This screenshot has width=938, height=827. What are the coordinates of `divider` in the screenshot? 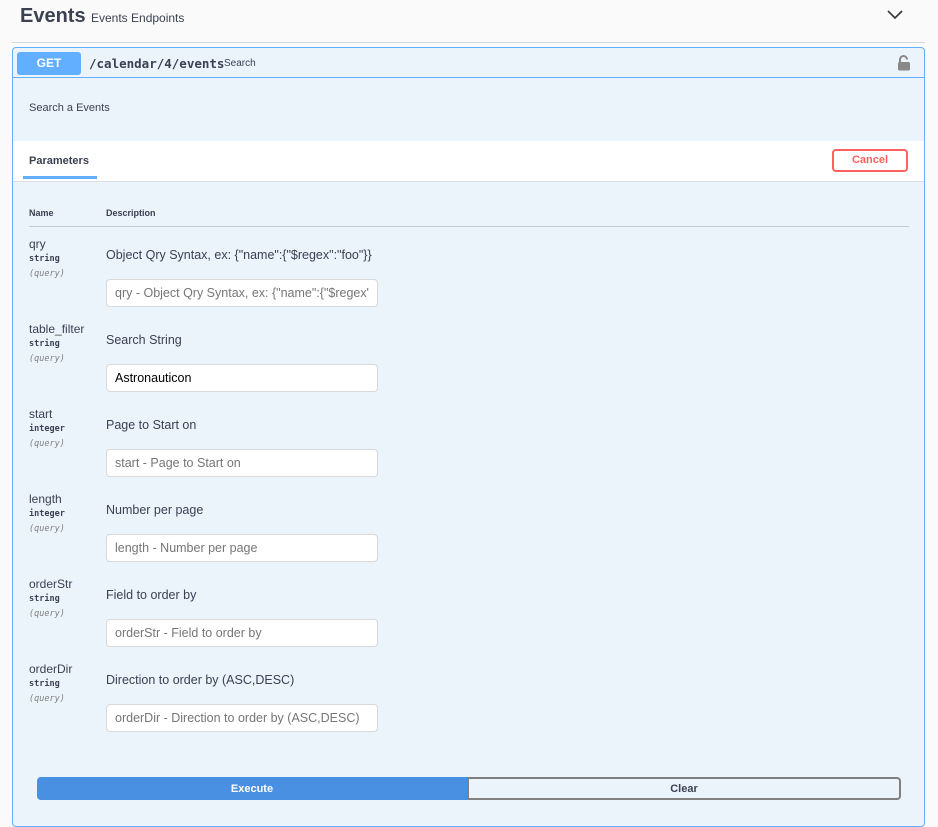 It's located at (468, 42).